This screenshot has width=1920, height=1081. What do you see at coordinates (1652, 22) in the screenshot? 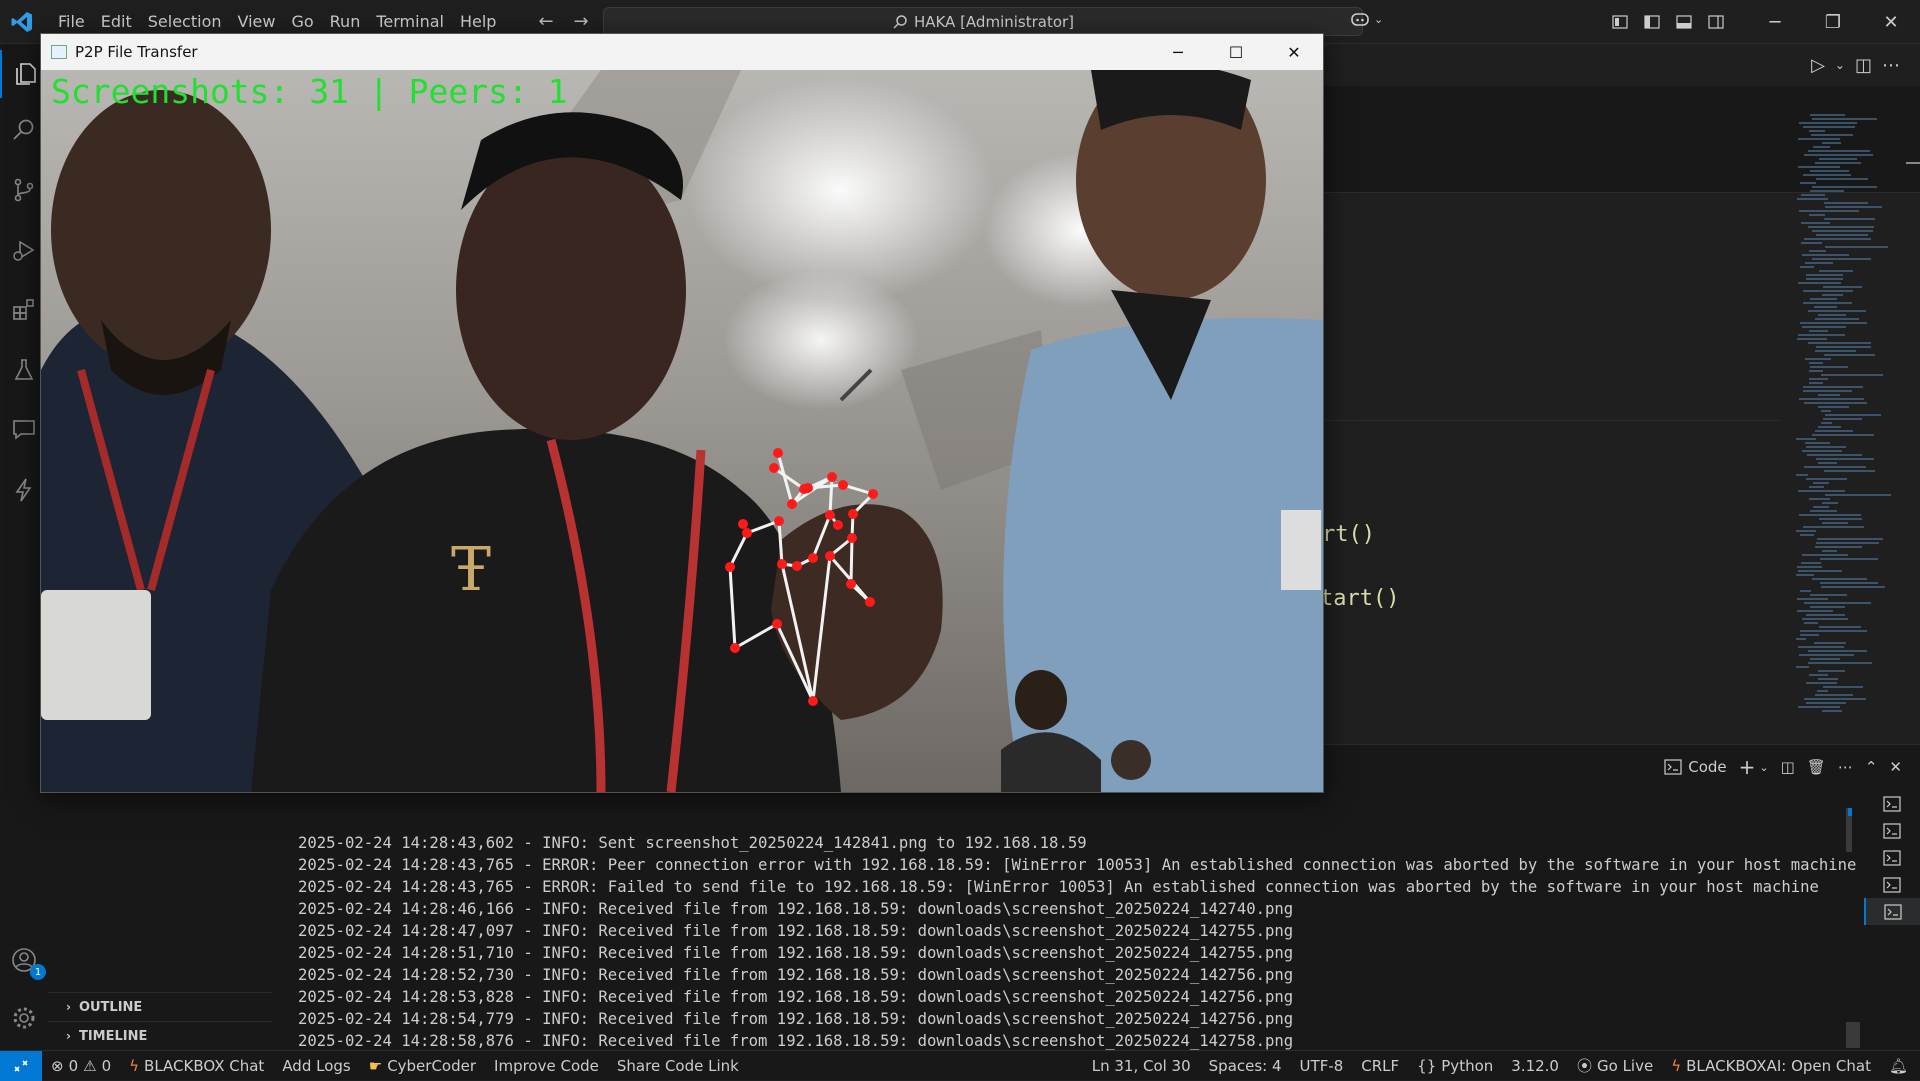
I see `toggle-primary-sidebar-icon` at bounding box center [1652, 22].